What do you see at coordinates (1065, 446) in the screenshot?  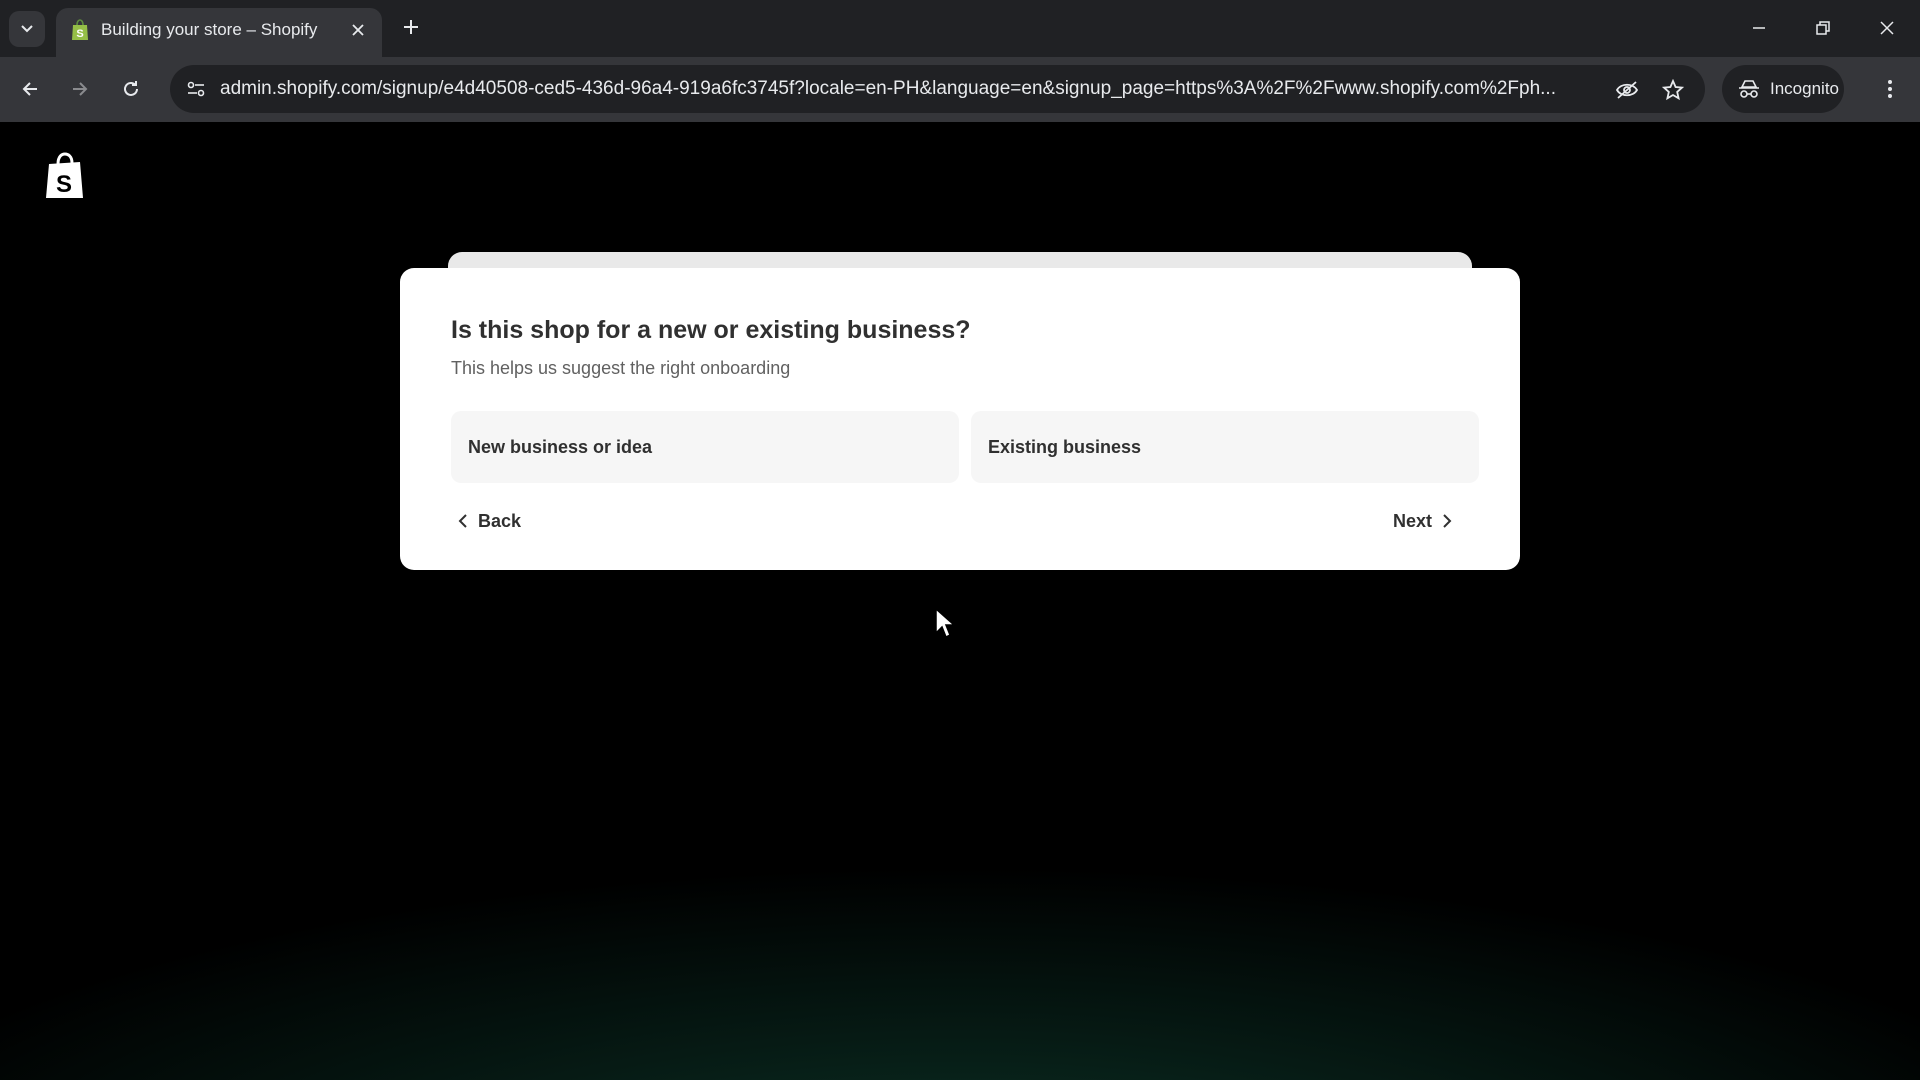 I see `option-label: Existing business` at bounding box center [1065, 446].